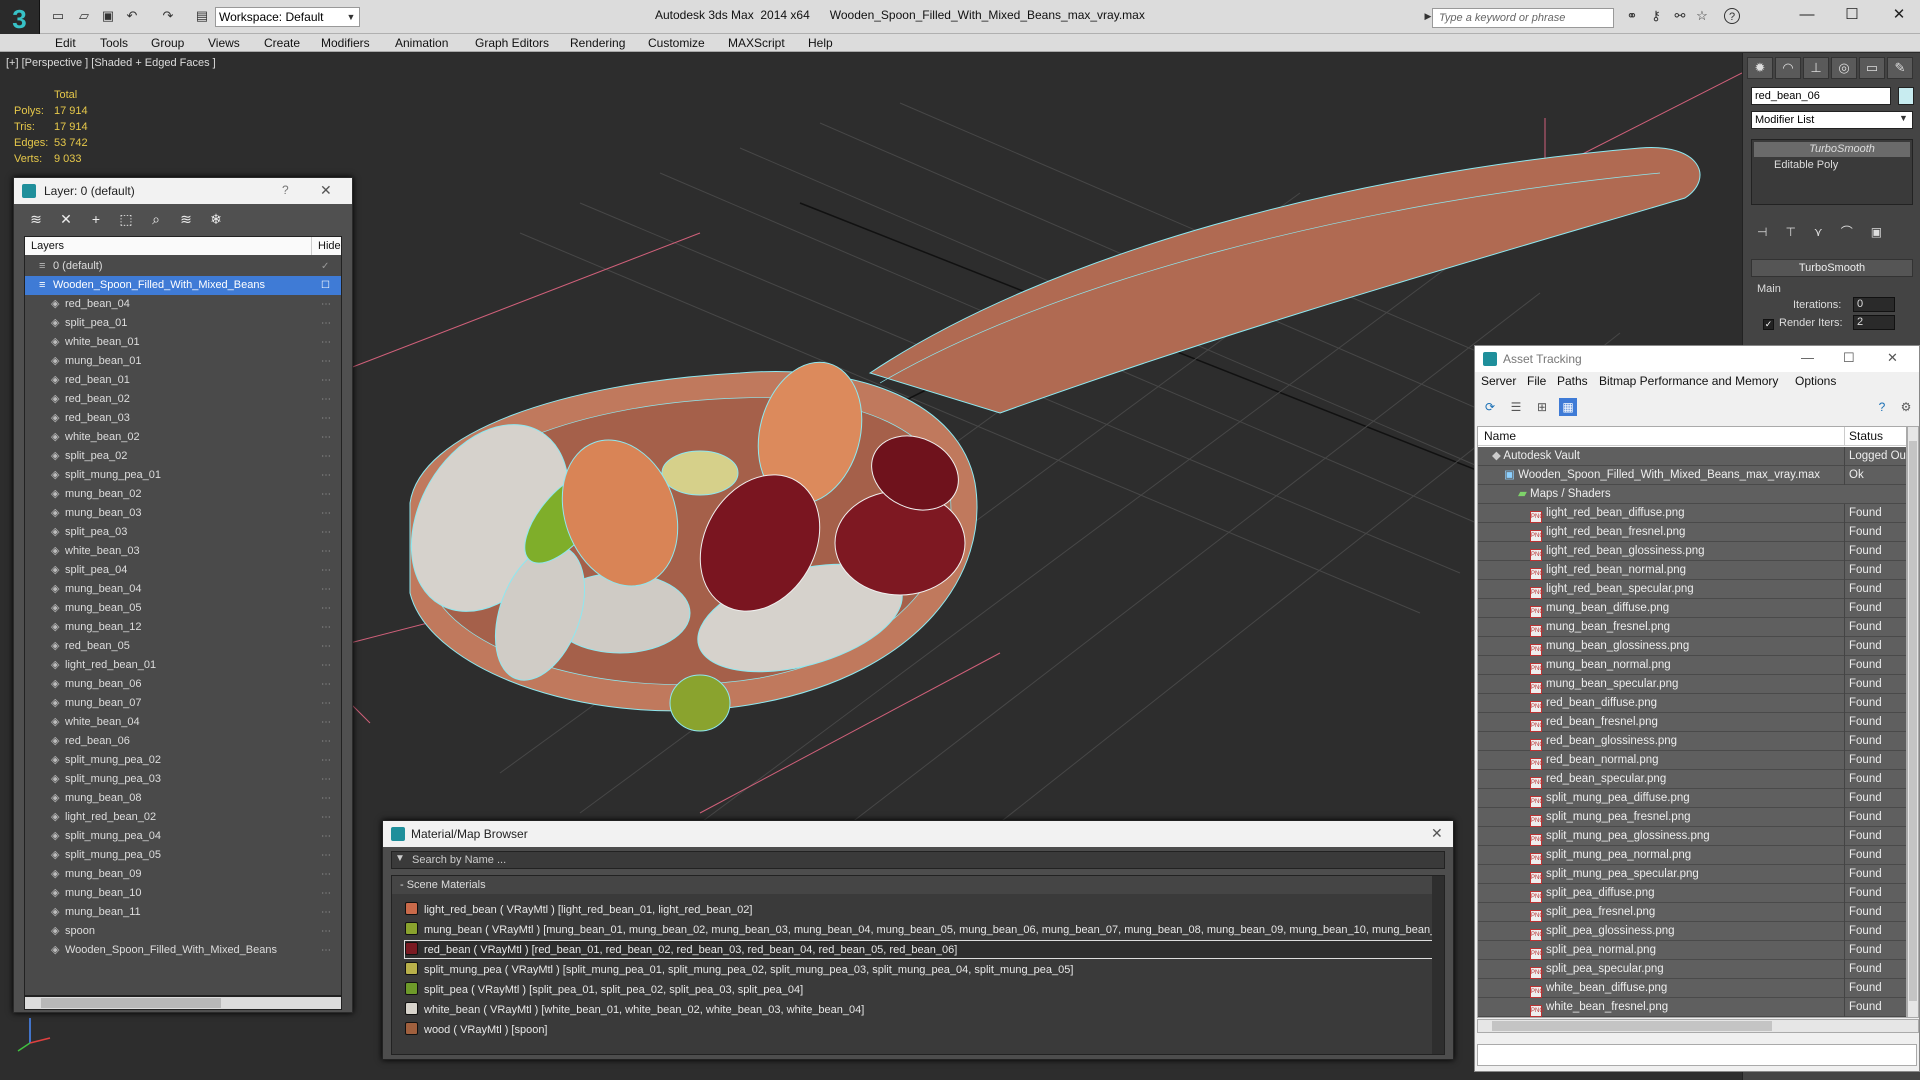  What do you see at coordinates (1906, 96) in the screenshot?
I see `object-color-swatch` at bounding box center [1906, 96].